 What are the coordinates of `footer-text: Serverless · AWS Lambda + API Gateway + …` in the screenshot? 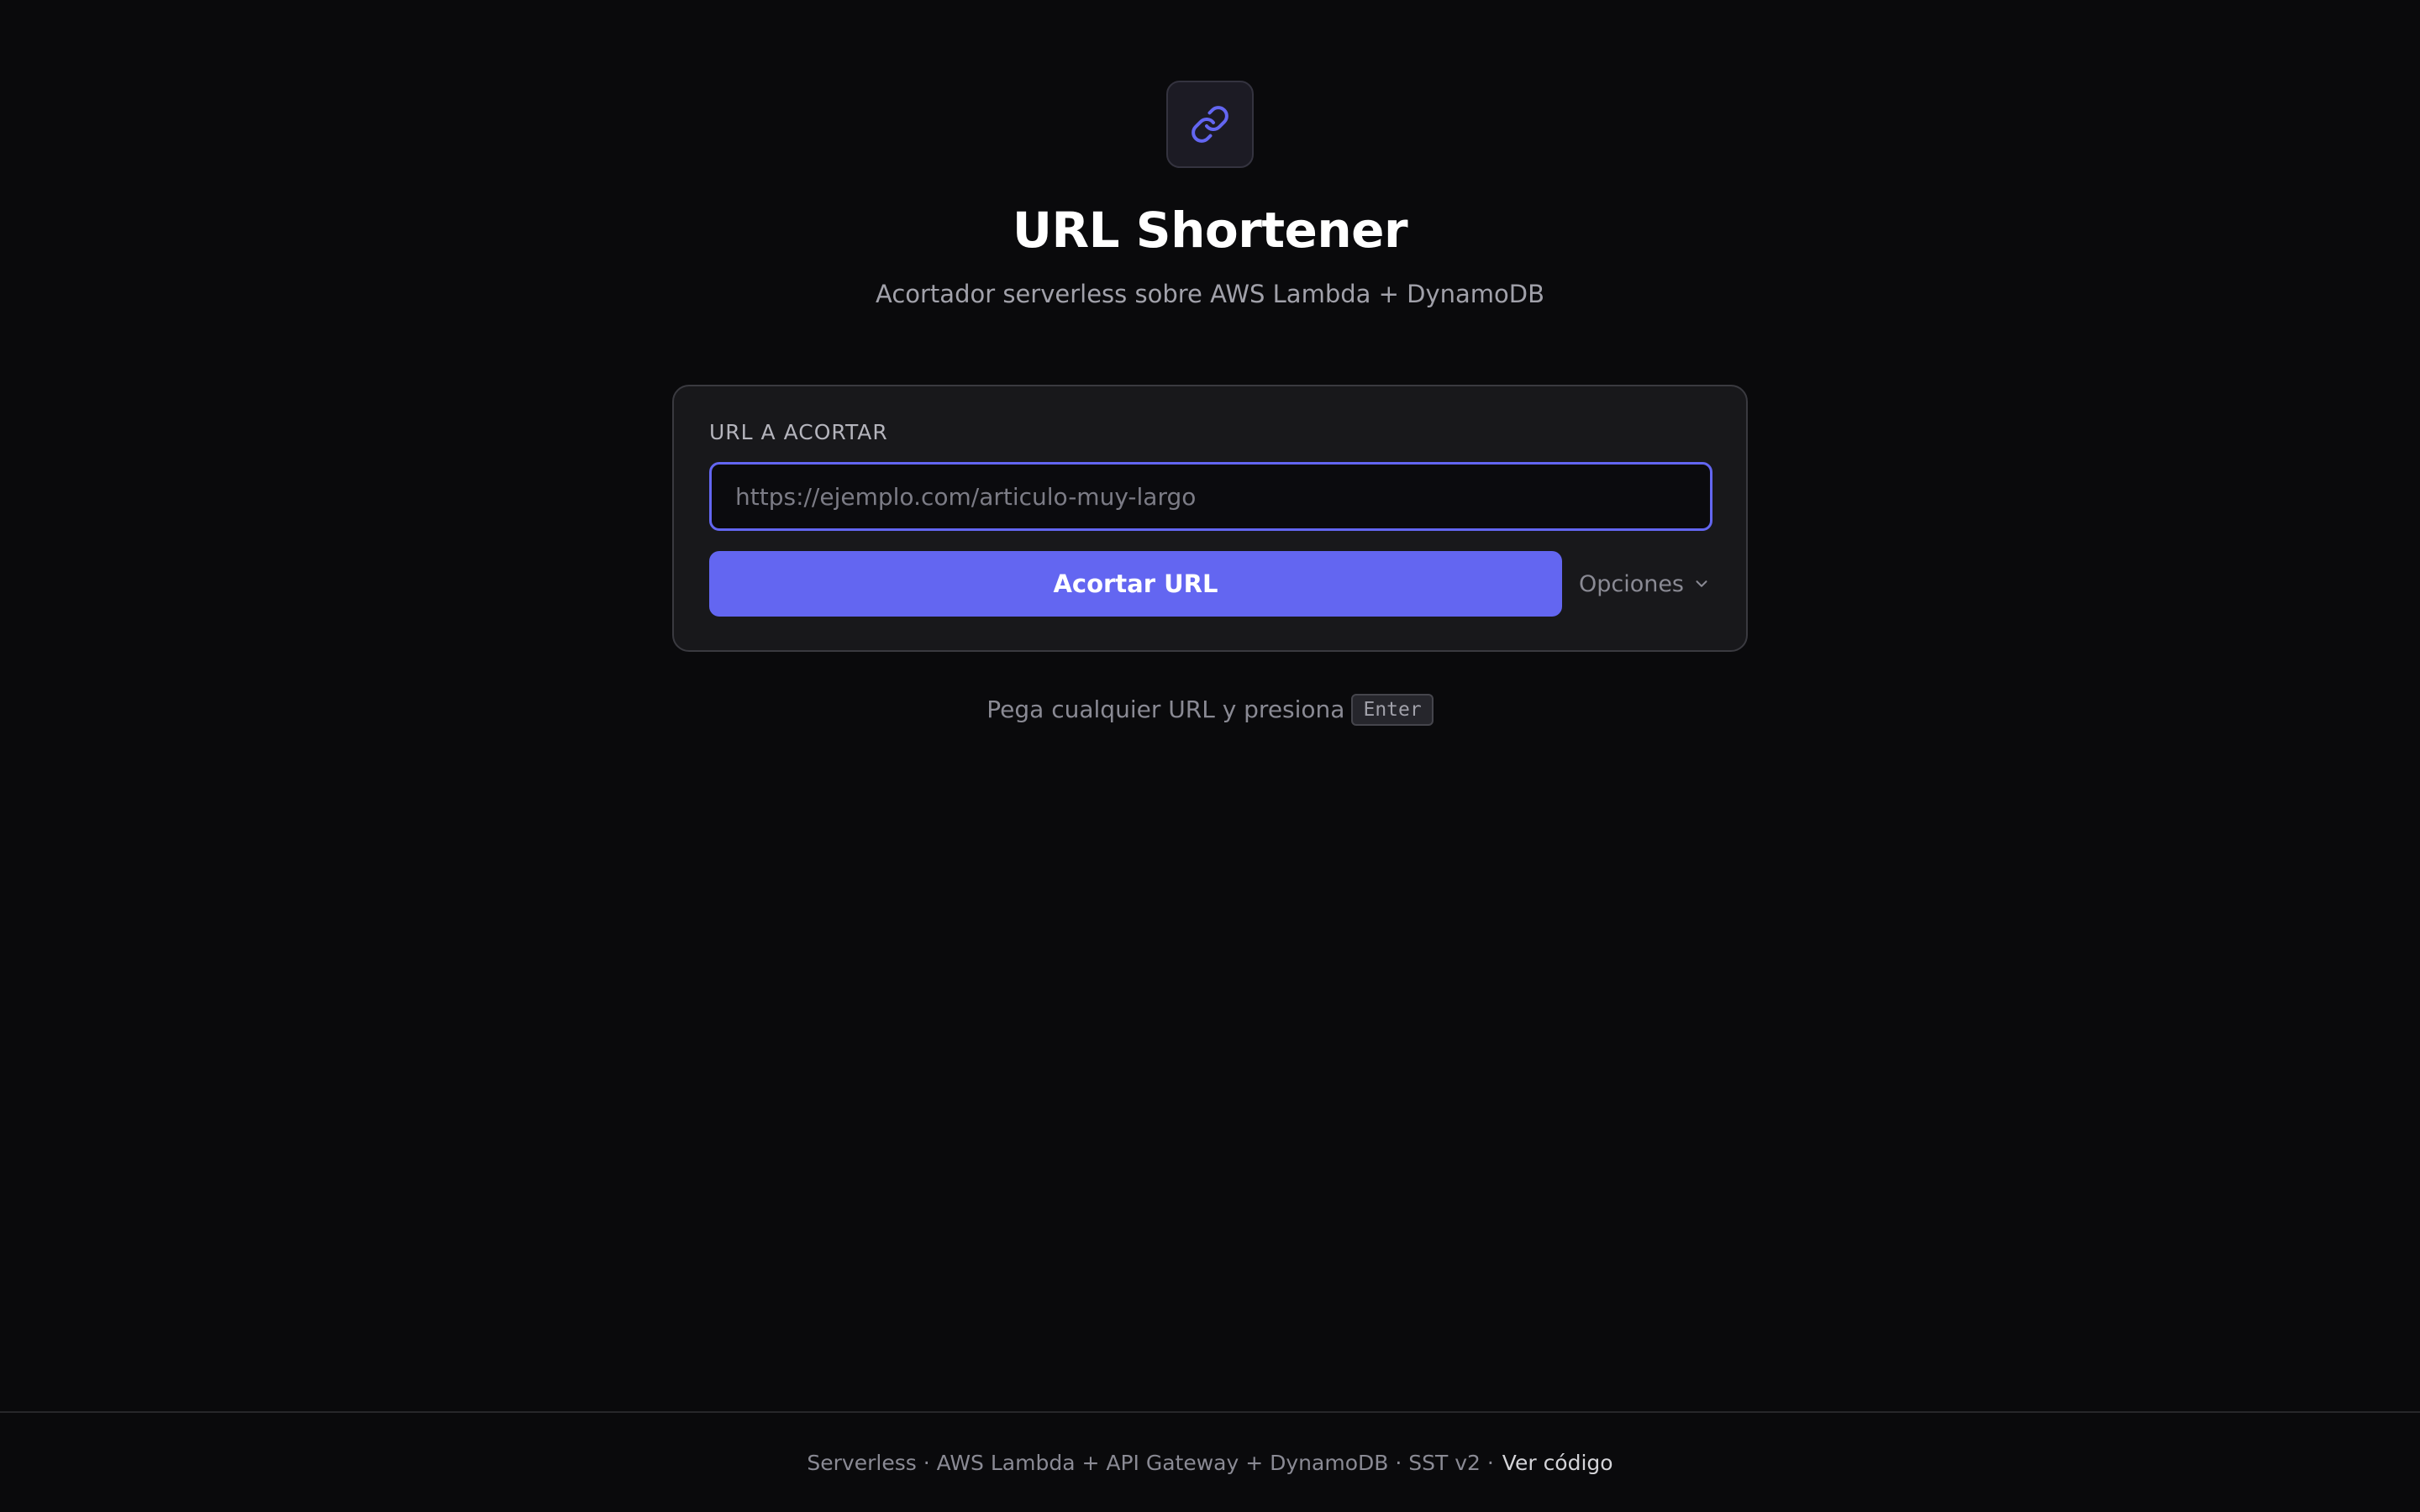 It's located at (1150, 1462).